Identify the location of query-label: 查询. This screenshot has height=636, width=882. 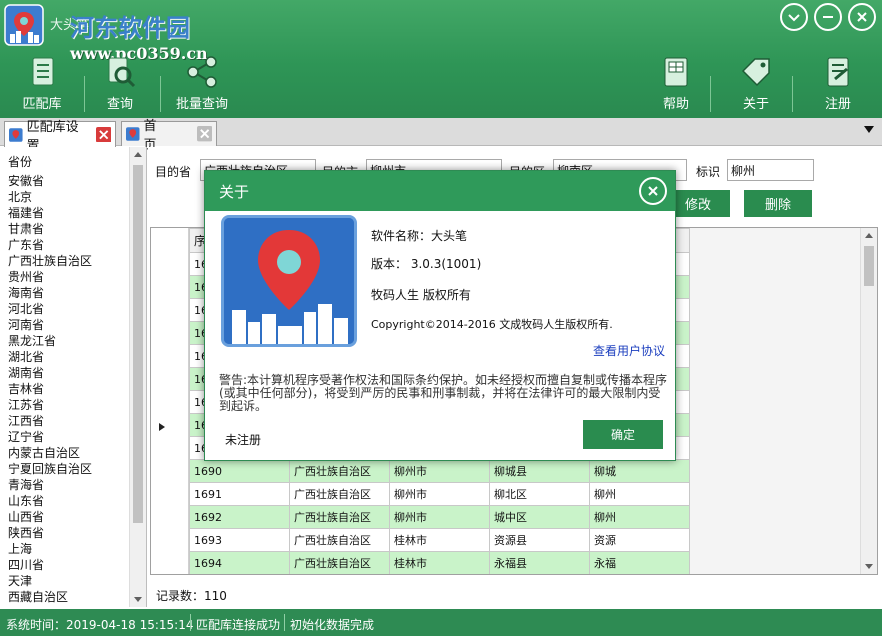
(119, 104).